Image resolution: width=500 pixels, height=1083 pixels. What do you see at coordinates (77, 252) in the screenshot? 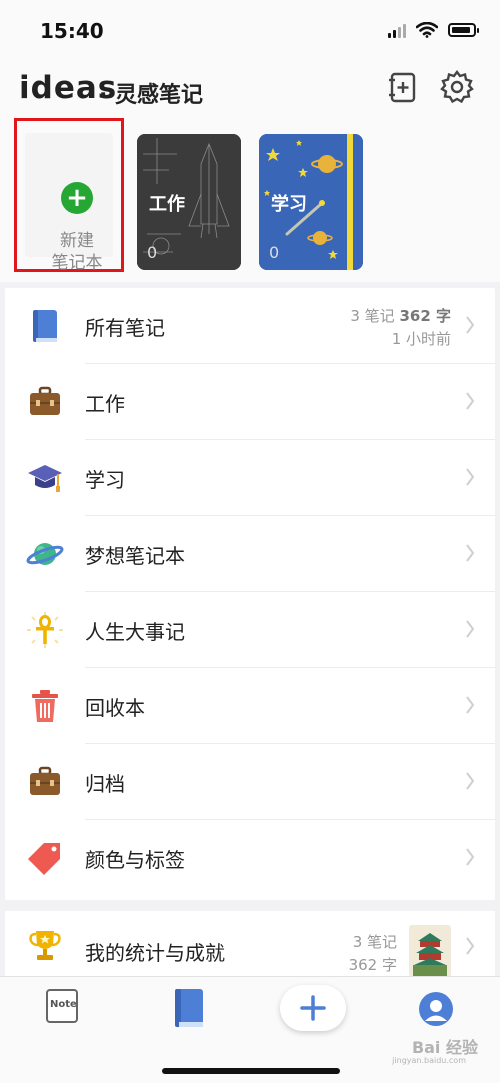
I see `new-notebook-label: 新建 笔记本` at bounding box center [77, 252].